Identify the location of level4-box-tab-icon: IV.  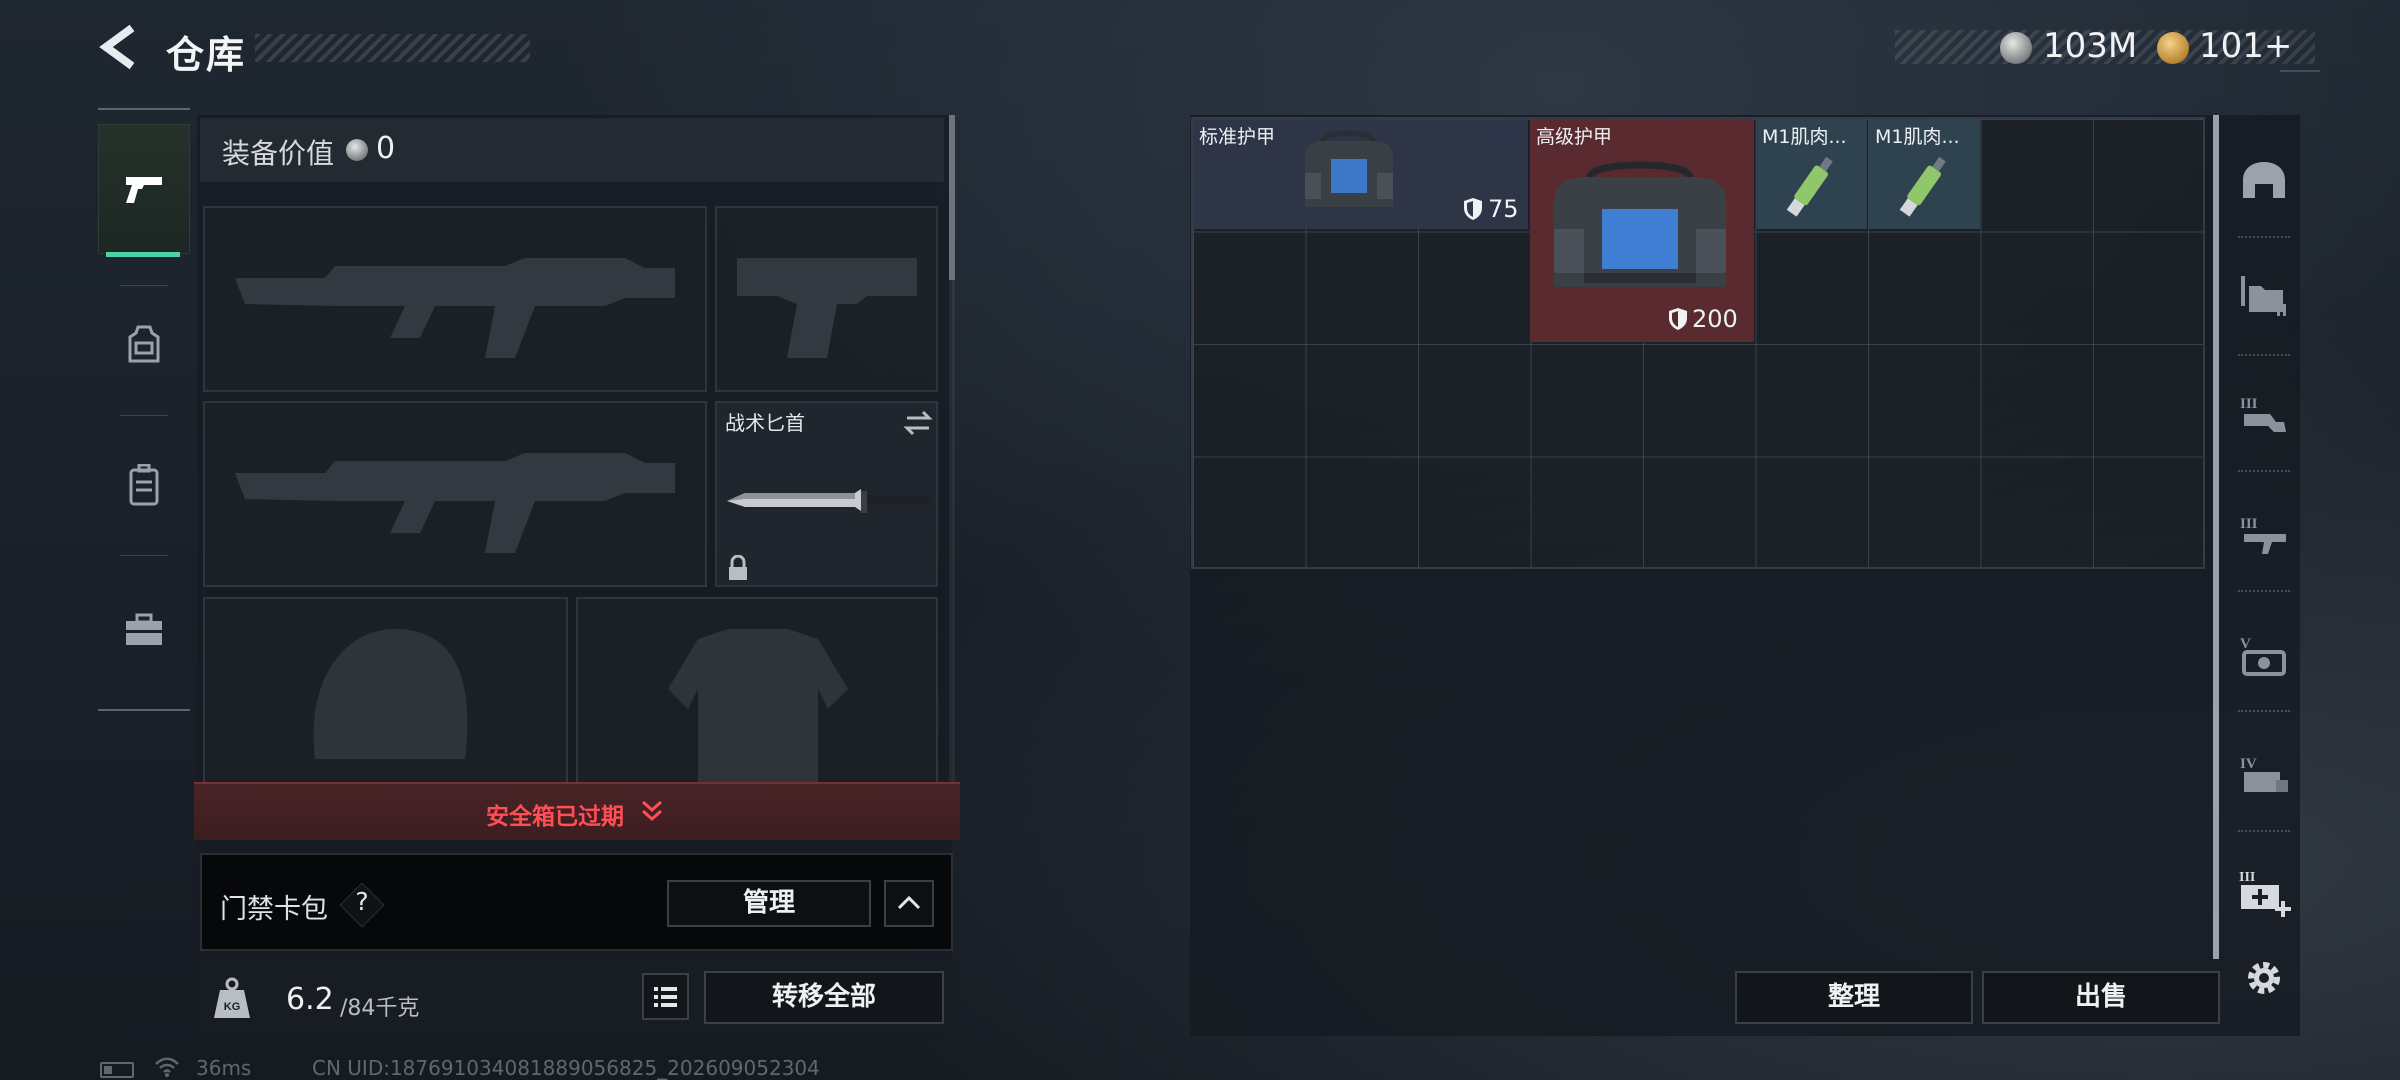
(2264, 774).